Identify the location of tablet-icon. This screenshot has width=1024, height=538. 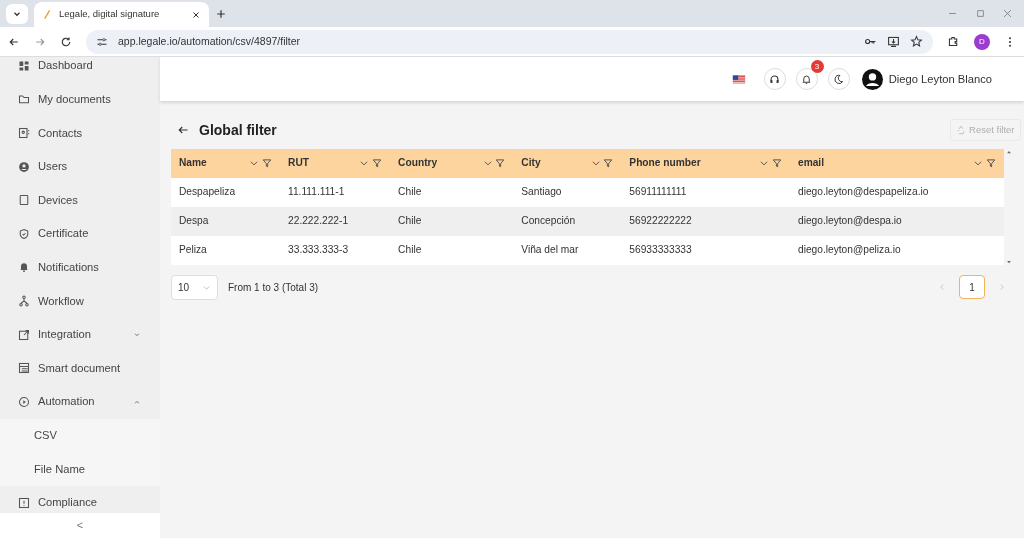
(24, 200).